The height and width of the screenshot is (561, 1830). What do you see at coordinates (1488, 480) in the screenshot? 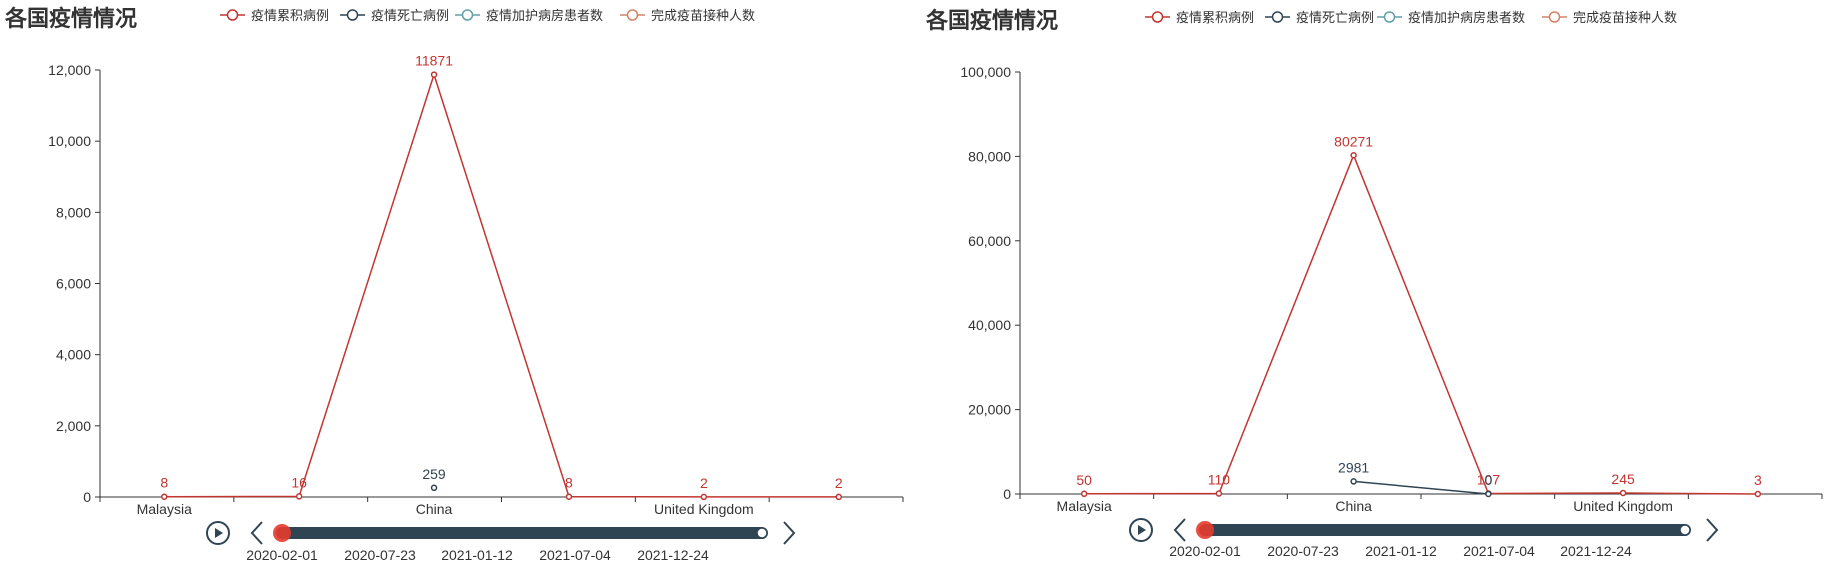
I see `data-label: 0` at bounding box center [1488, 480].